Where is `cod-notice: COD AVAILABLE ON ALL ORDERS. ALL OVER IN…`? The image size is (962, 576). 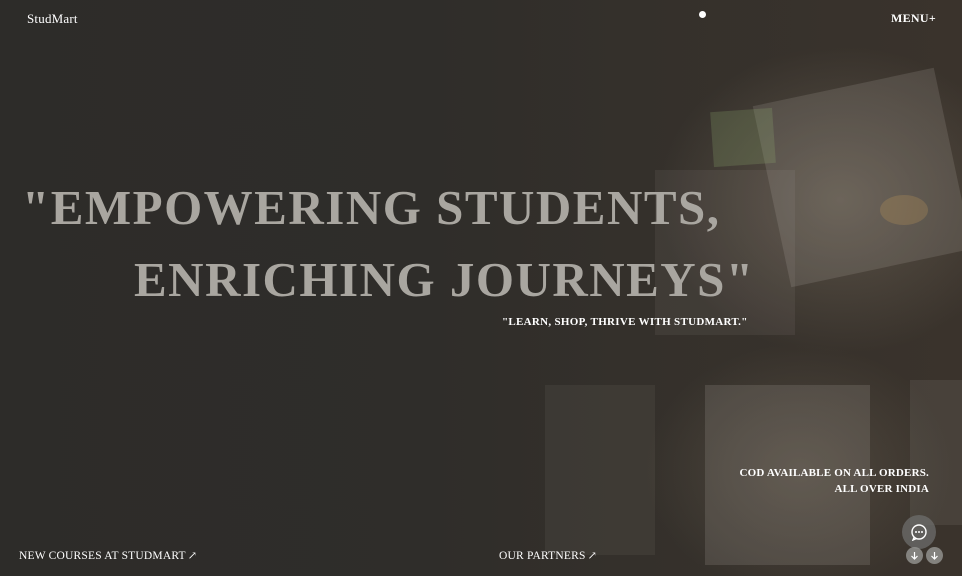
cod-notice: COD AVAILABLE ON ALL ORDERS. ALL OVER IN… is located at coordinates (834, 481).